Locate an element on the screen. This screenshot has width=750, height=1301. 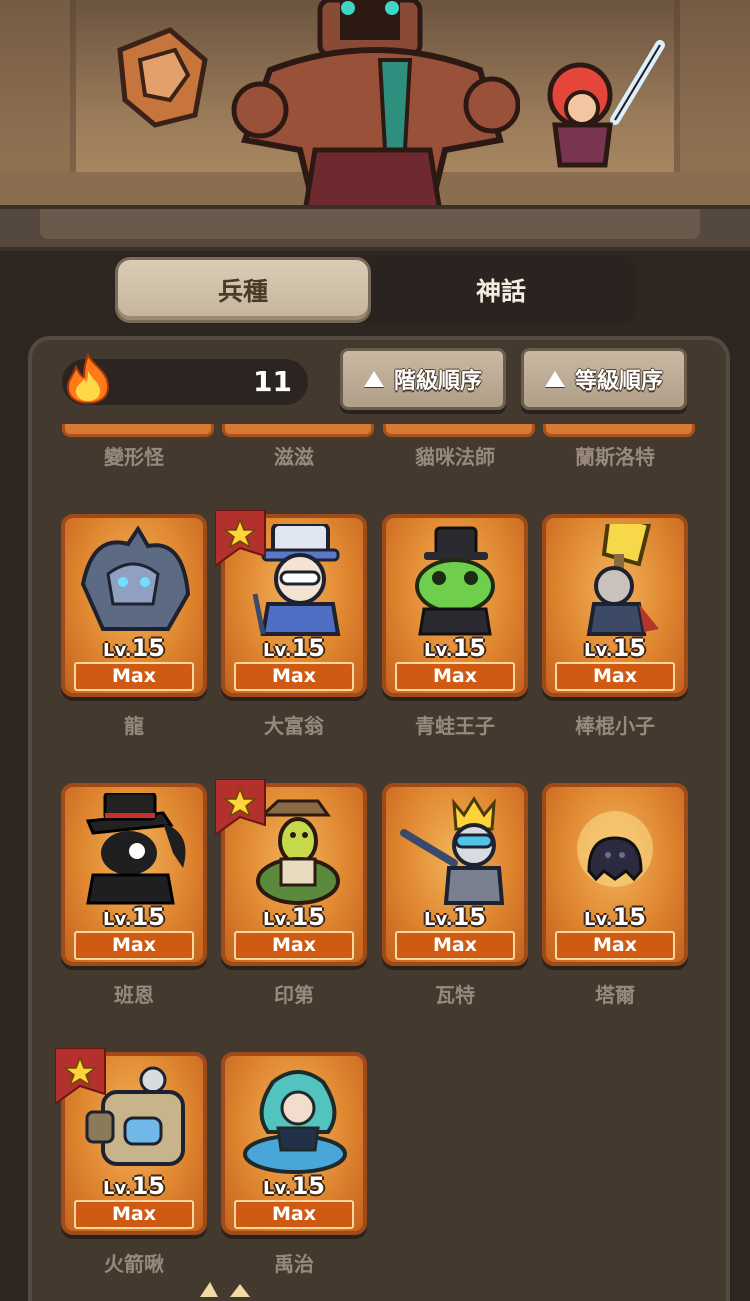
unit-card-bat-kid: Lv.15 Max is located at coordinates (615, 605).